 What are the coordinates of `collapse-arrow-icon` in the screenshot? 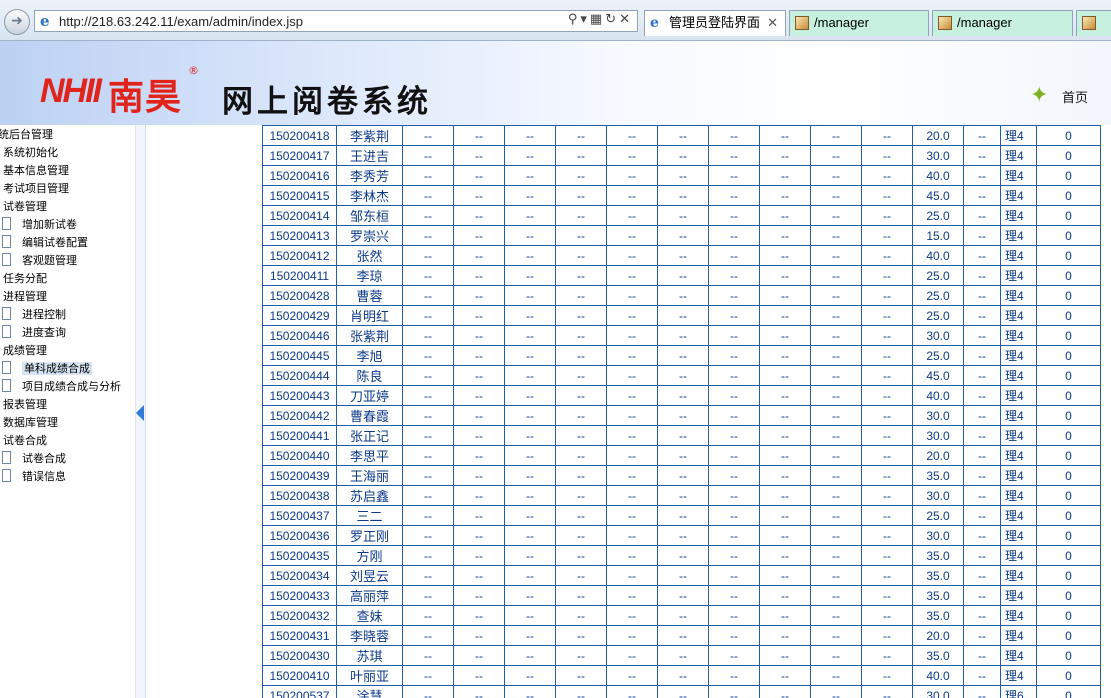 It's located at (140, 413).